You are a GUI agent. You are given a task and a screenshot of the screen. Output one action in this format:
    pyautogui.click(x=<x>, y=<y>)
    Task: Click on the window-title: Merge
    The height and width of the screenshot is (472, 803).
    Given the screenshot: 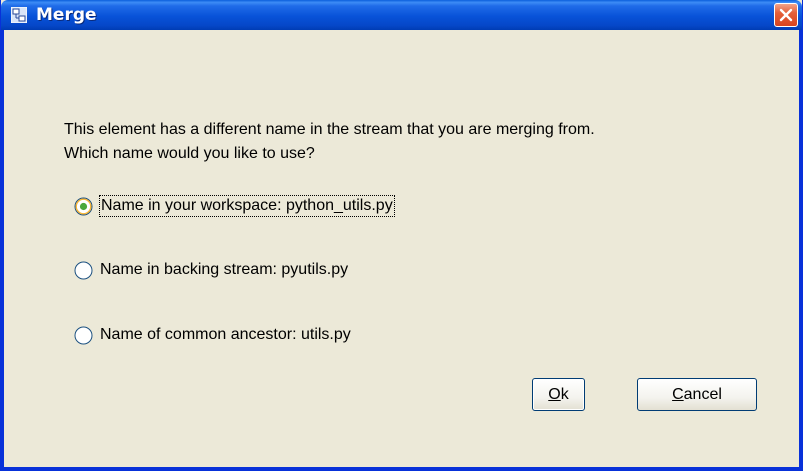 What is the action you would take?
    pyautogui.click(x=66, y=15)
    